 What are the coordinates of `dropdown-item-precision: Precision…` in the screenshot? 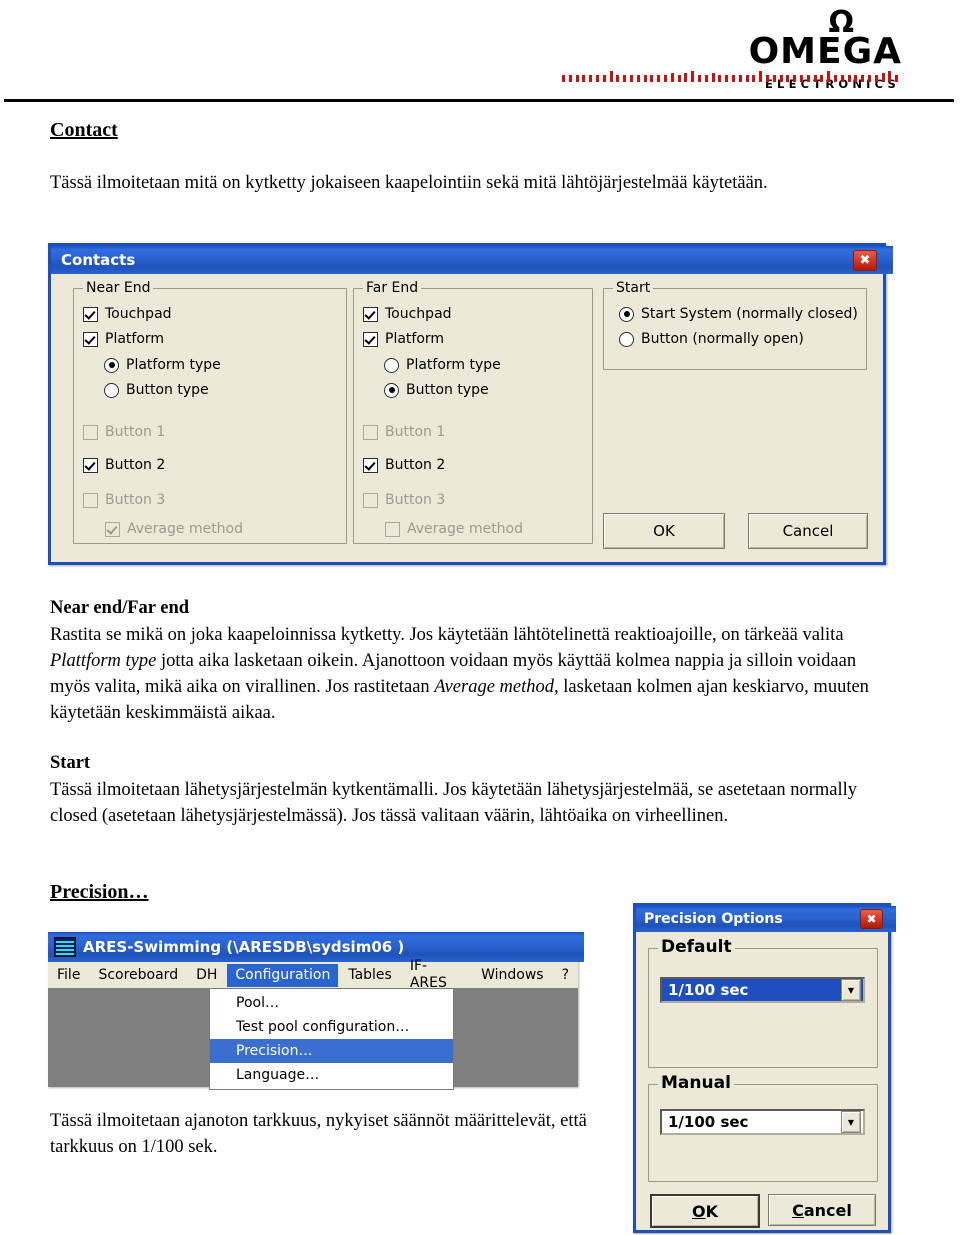 It's located at (331, 1051).